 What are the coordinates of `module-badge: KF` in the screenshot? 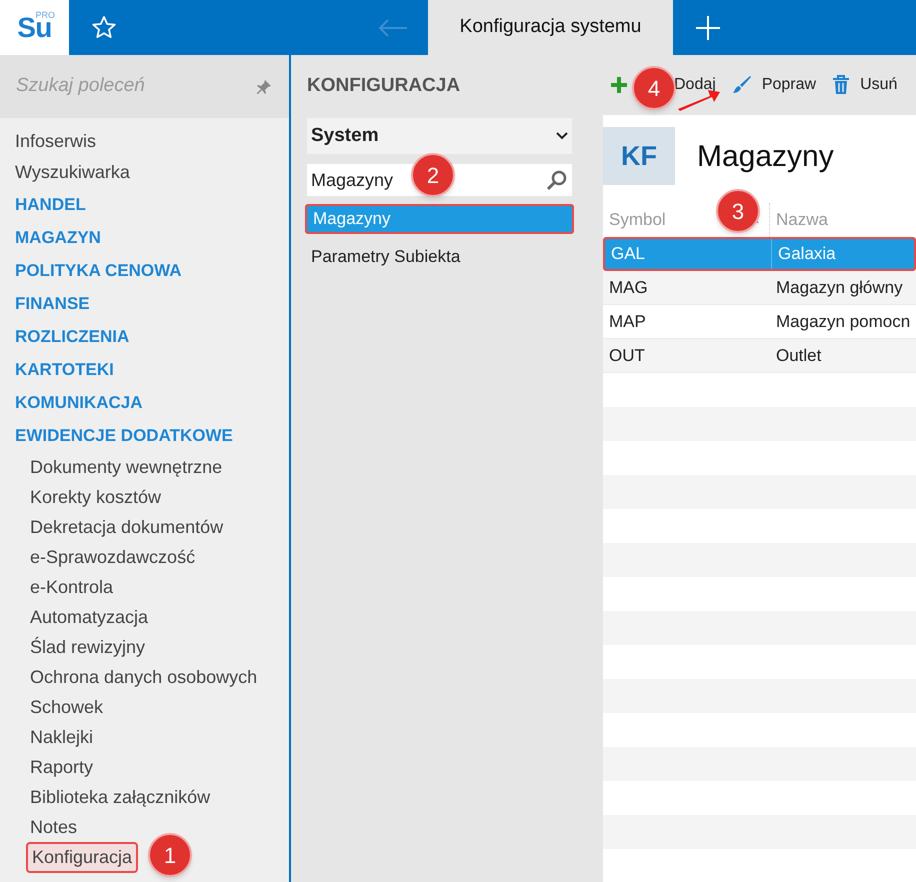 It's located at (639, 156).